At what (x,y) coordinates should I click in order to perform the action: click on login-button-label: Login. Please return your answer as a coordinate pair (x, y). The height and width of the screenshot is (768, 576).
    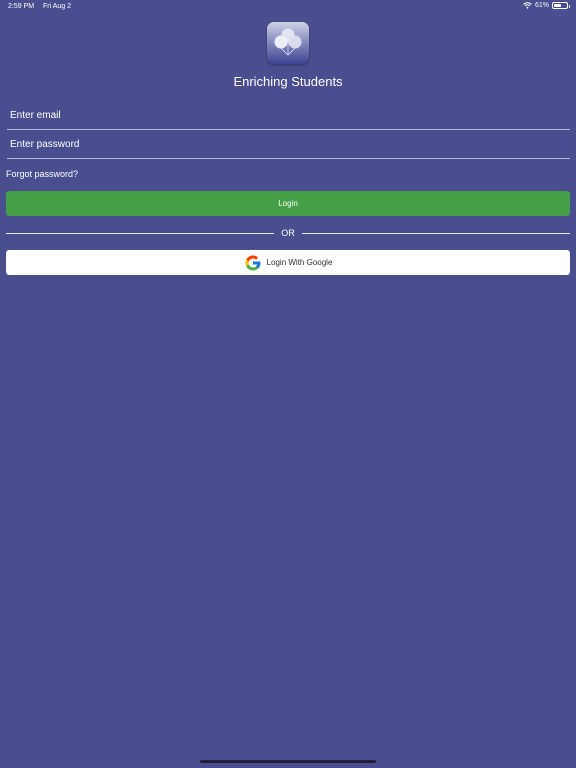
    Looking at the image, I should click on (288, 203).